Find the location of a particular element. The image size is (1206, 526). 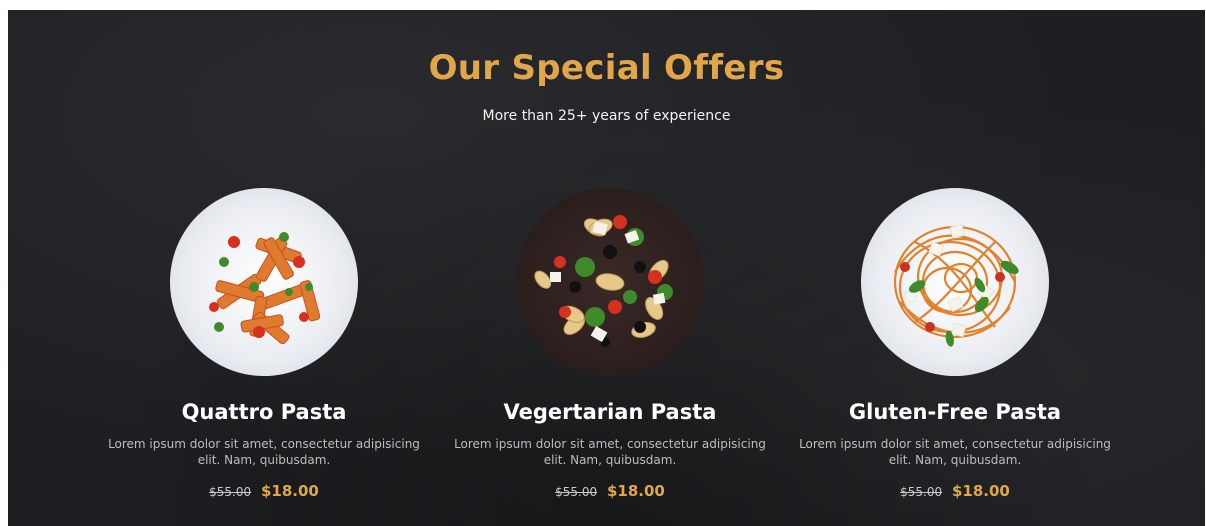

offer-title: Quattro Pasta is located at coordinates (264, 412).